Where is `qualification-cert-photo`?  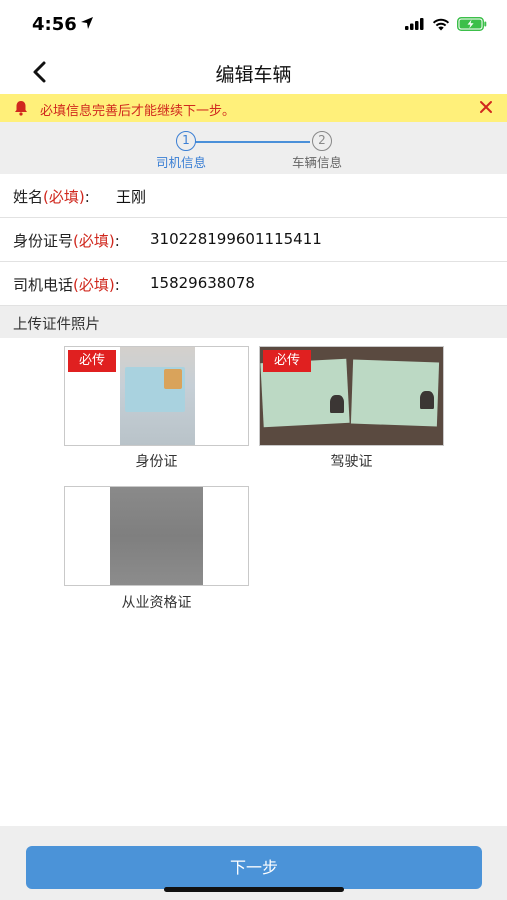
qualification-cert-photo is located at coordinates (156, 536).